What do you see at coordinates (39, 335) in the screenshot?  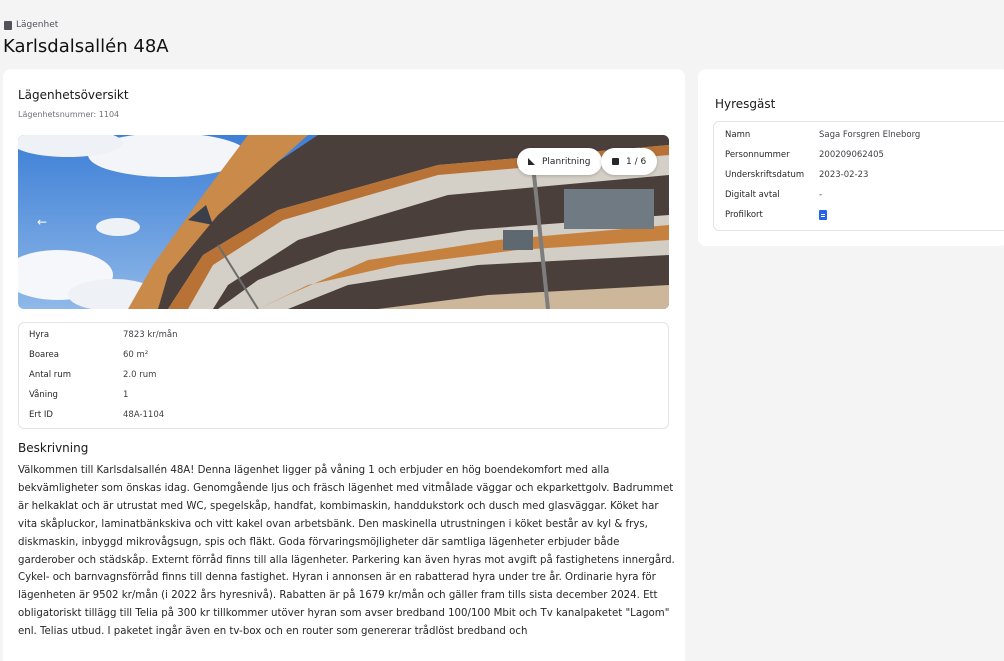 I see `detail-label: Hyra` at bounding box center [39, 335].